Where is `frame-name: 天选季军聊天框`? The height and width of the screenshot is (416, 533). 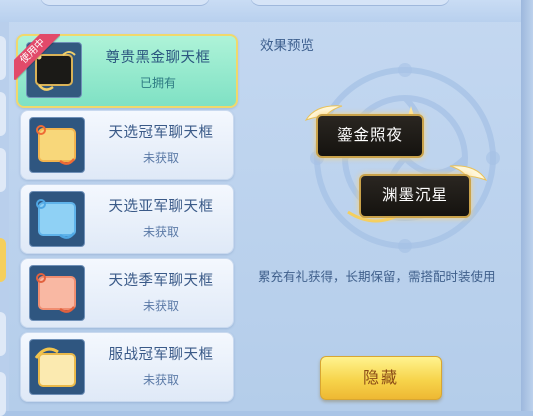
frame-name: 天选季军聊天框 is located at coordinates (161, 281).